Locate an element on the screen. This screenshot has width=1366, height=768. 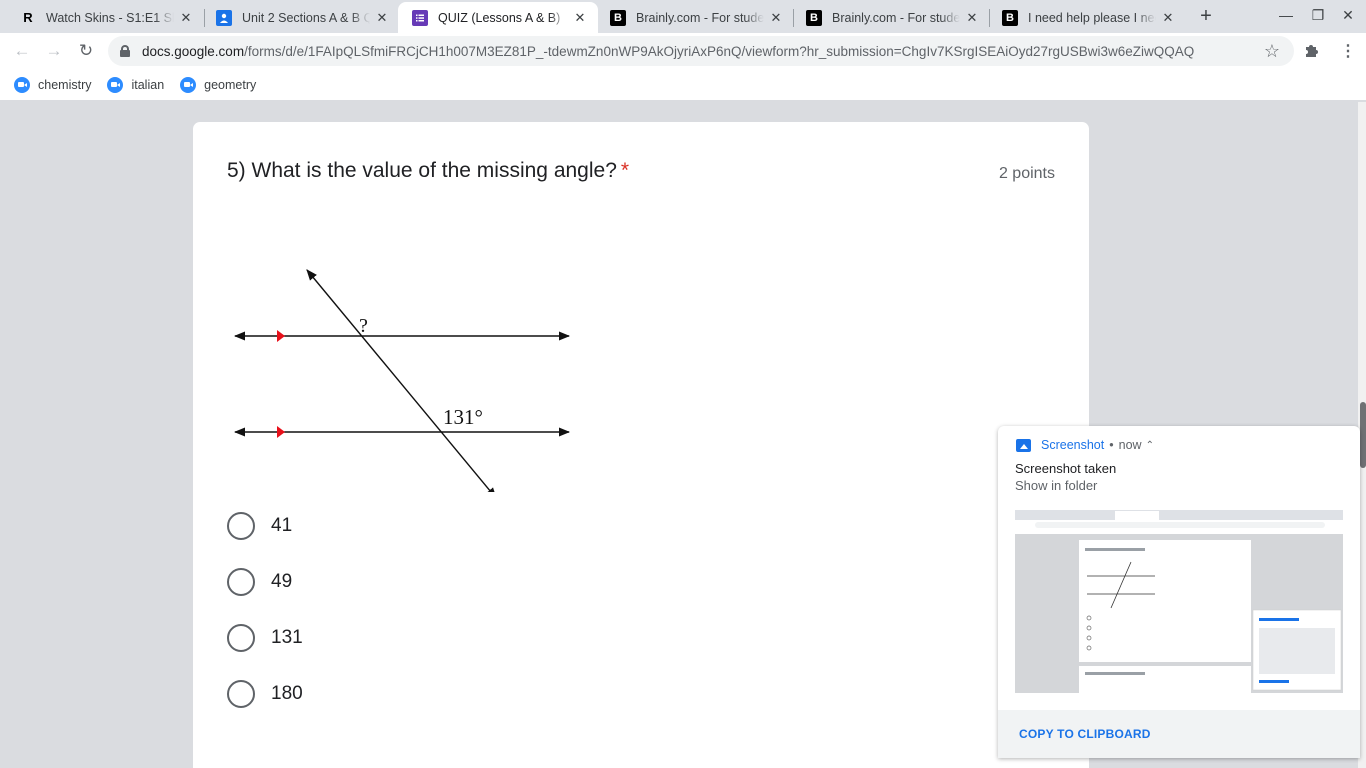
extensions-puzzle-icon is located at coordinates (1312, 51).